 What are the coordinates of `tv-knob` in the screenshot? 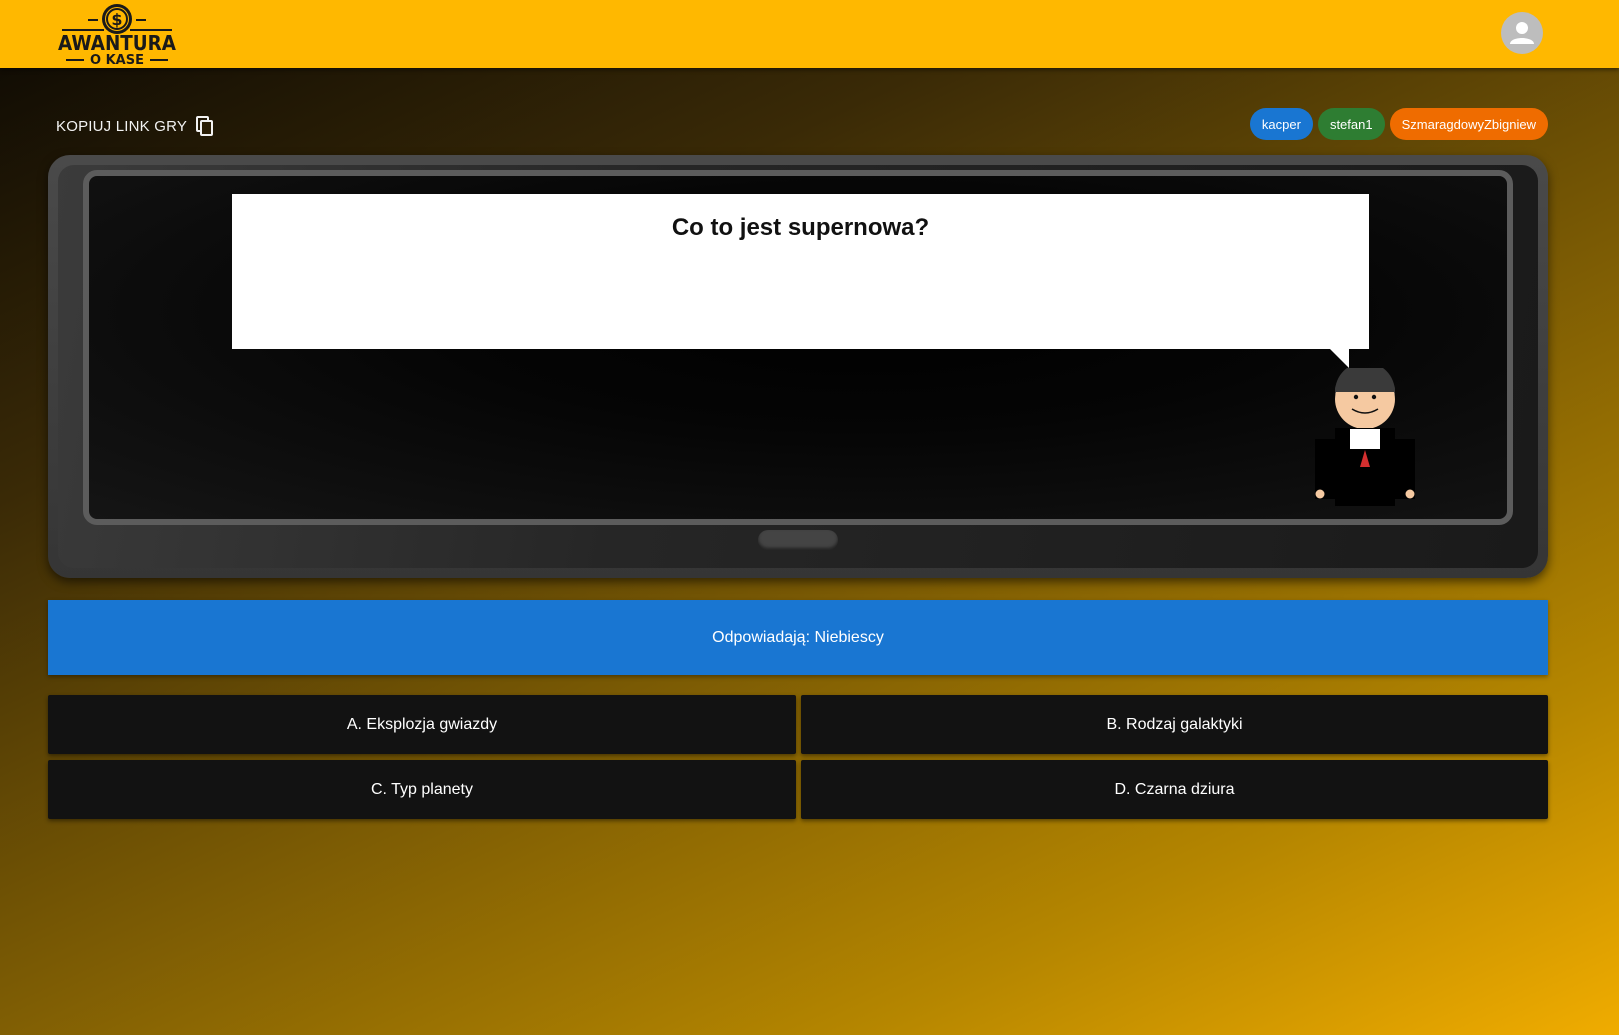 It's located at (798, 540).